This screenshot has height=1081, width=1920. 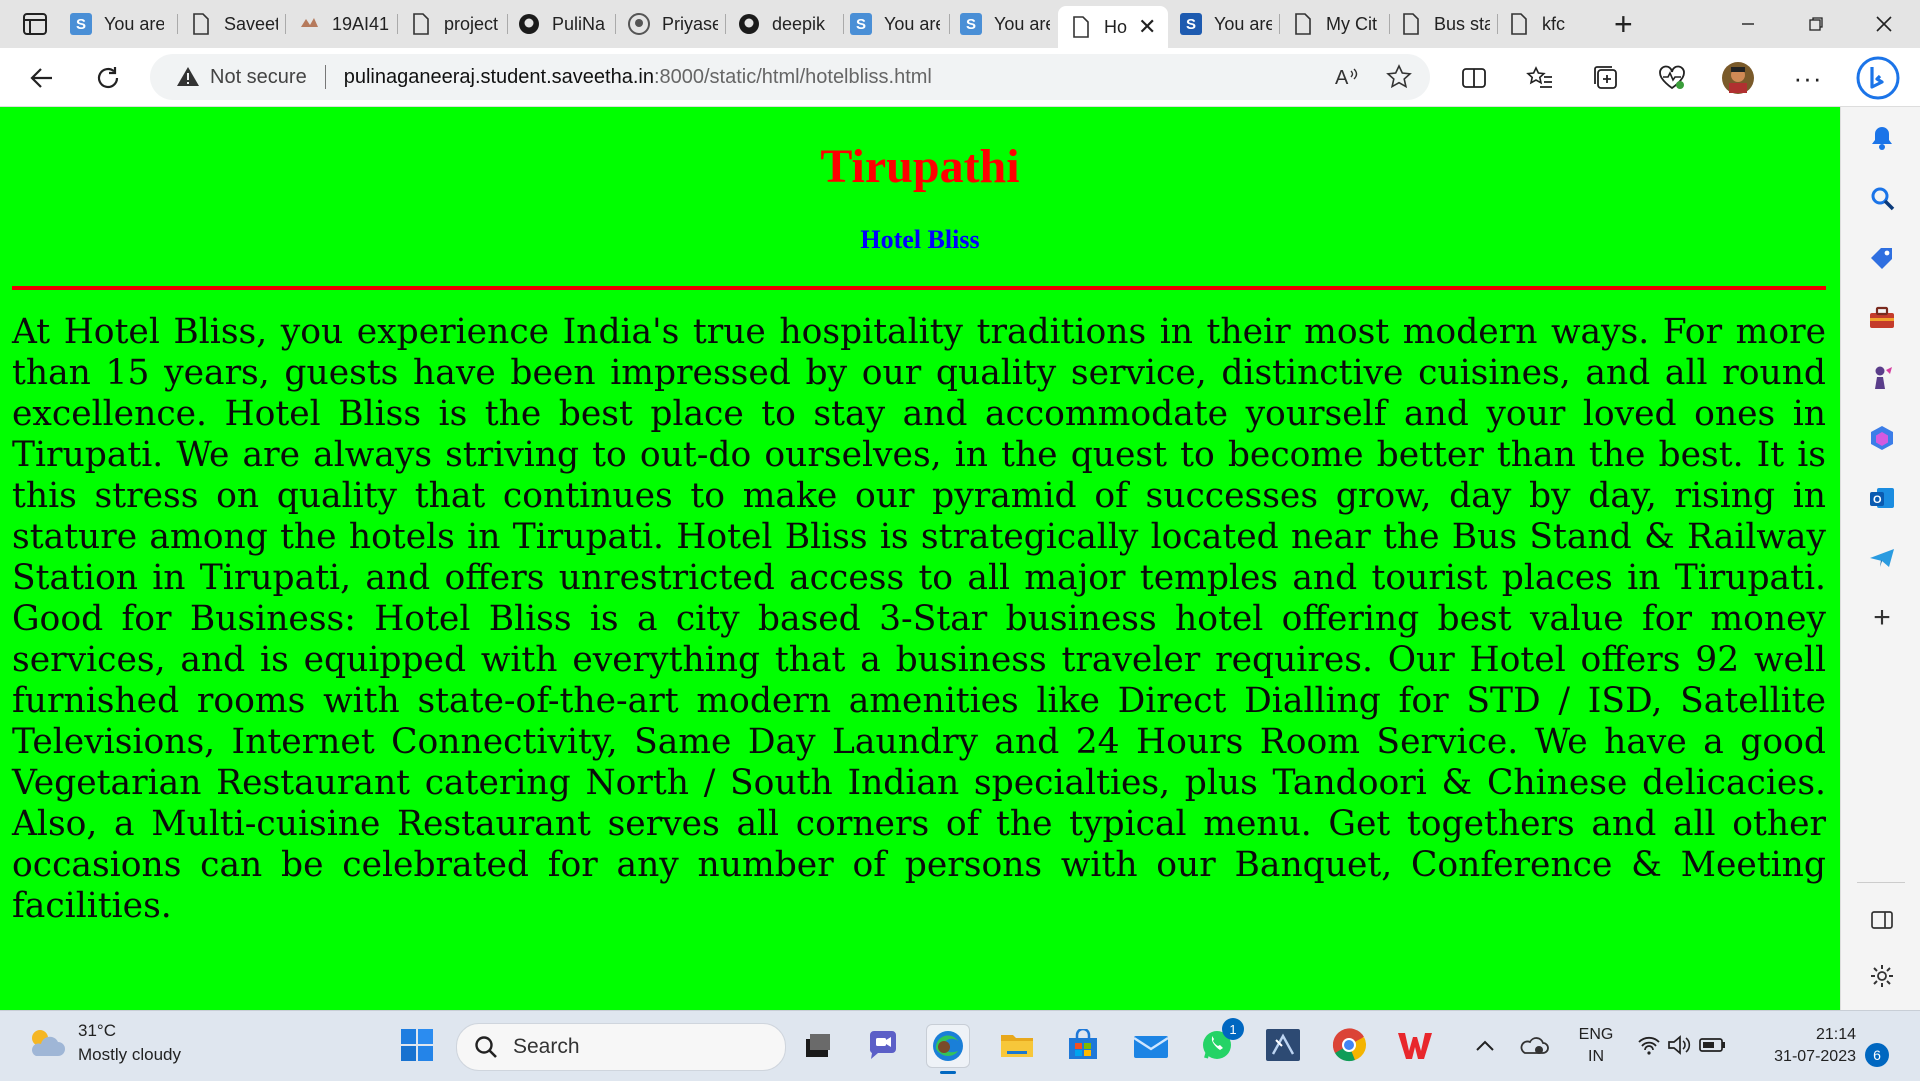 I want to click on split-screen-icon, so click(x=1474, y=78).